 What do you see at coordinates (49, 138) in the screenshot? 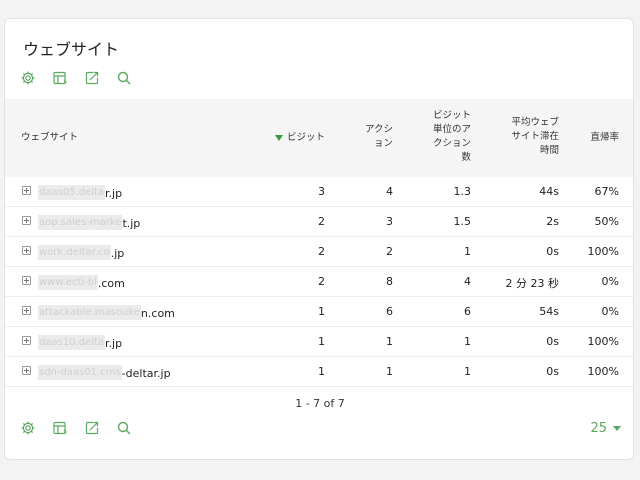
I see `column-header-website: ウェブサイト` at bounding box center [49, 138].